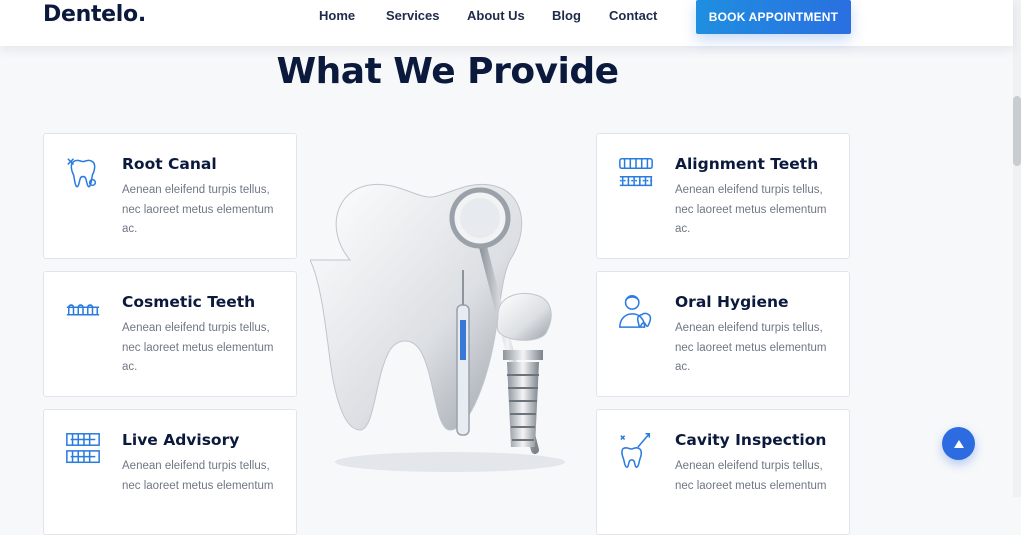 This screenshot has height=535, width=1021. What do you see at coordinates (83, 310) in the screenshot?
I see `teeth-row-icon` at bounding box center [83, 310].